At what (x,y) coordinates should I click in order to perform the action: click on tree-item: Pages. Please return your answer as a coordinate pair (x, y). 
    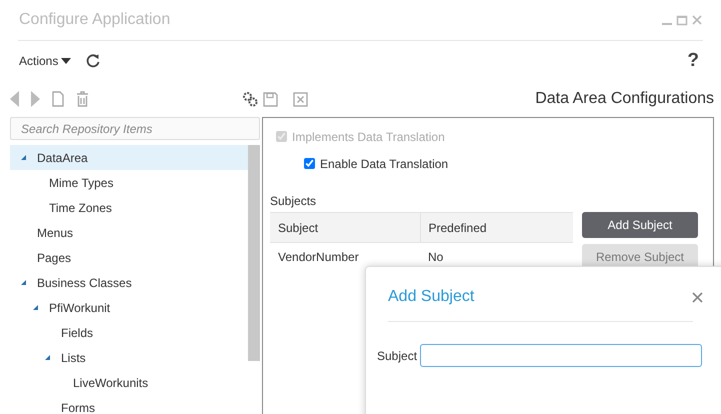
    Looking at the image, I should click on (129, 257).